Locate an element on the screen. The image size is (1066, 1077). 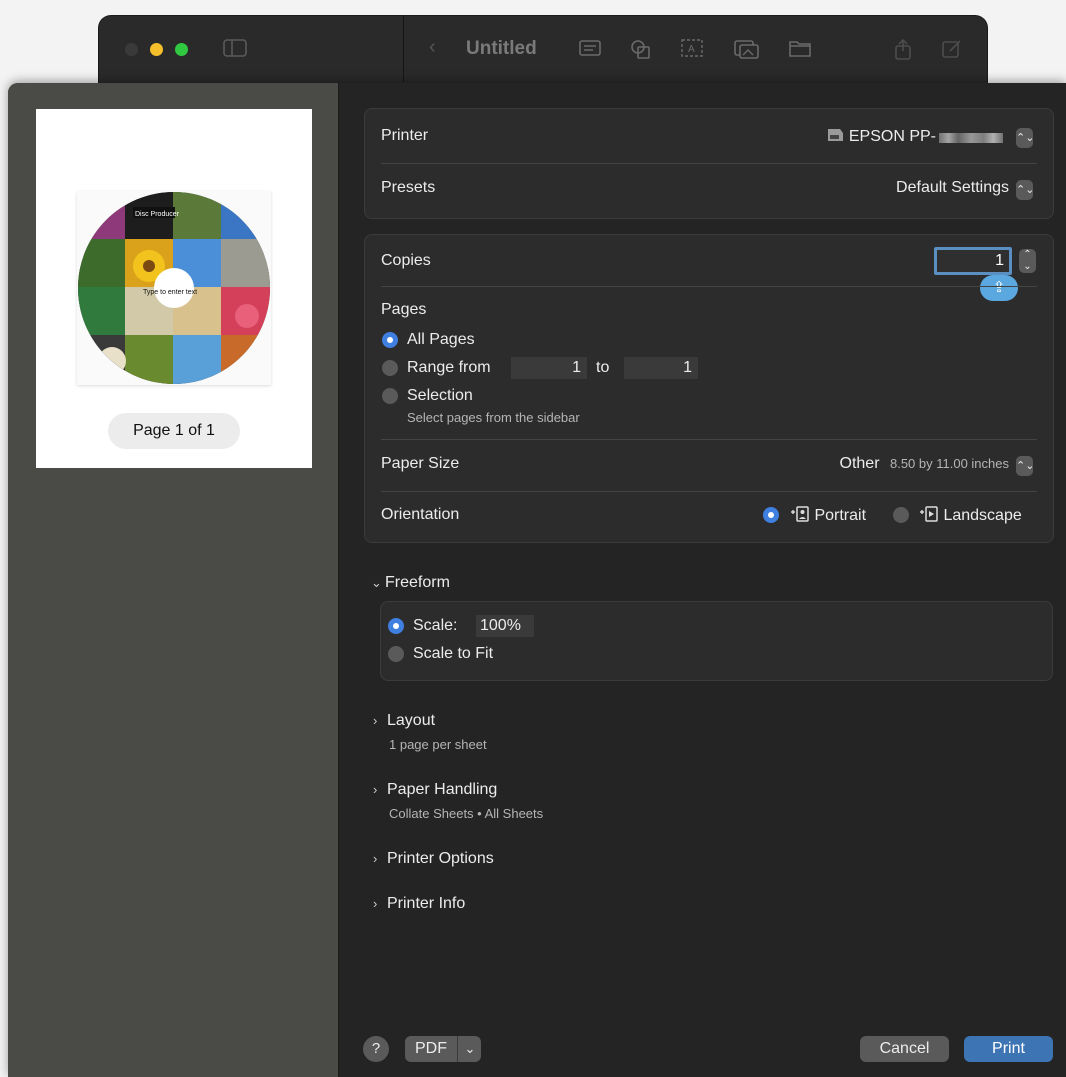
range-from-label: Range from is located at coordinates (449, 368).